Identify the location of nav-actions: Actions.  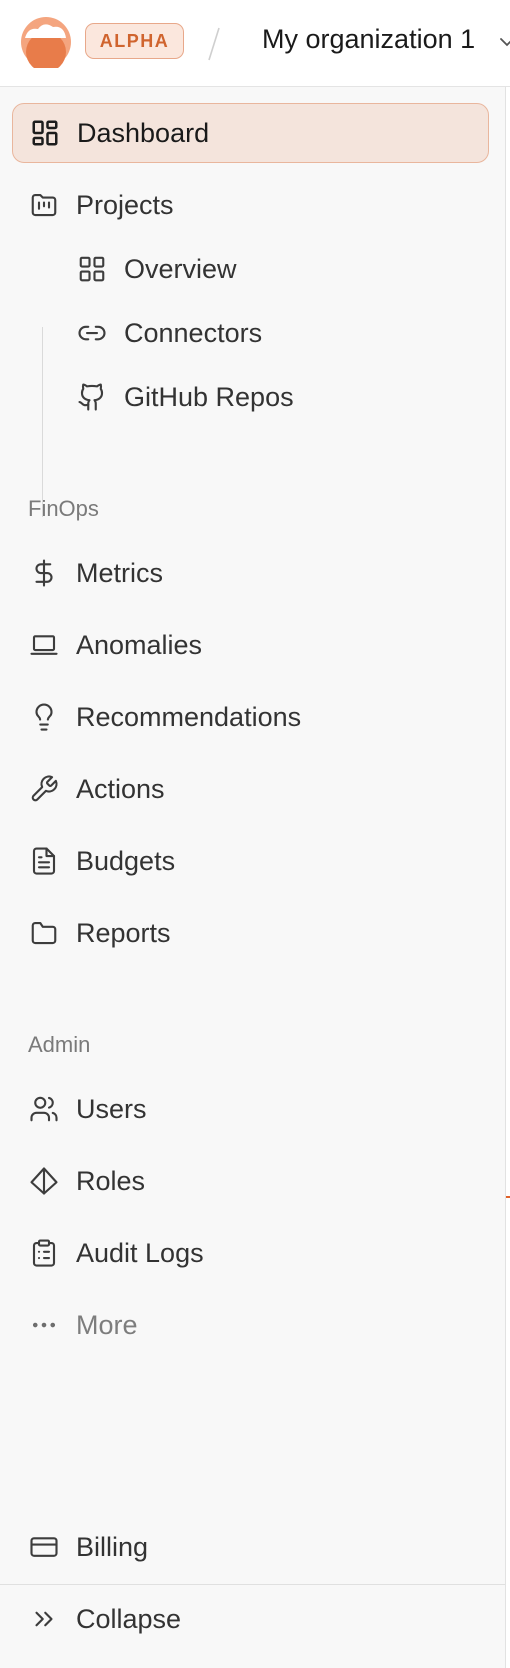
(250, 789).